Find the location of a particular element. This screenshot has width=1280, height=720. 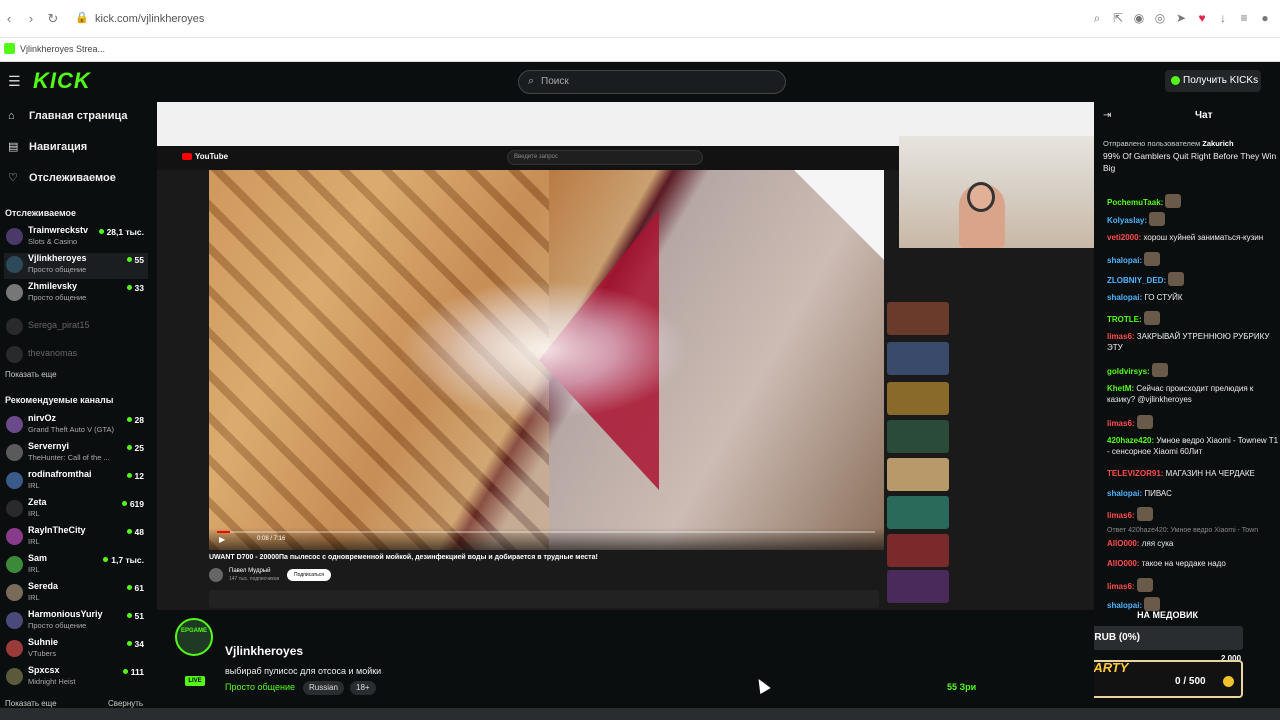

address-bar: kick.com/vjlinkheroyes is located at coordinates (149, 19).